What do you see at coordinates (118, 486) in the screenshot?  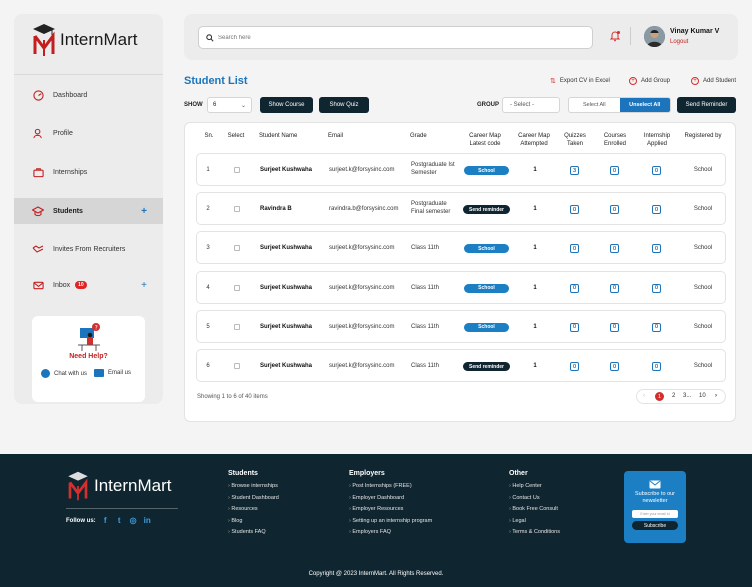 I see `footer-logo: InternMart` at bounding box center [118, 486].